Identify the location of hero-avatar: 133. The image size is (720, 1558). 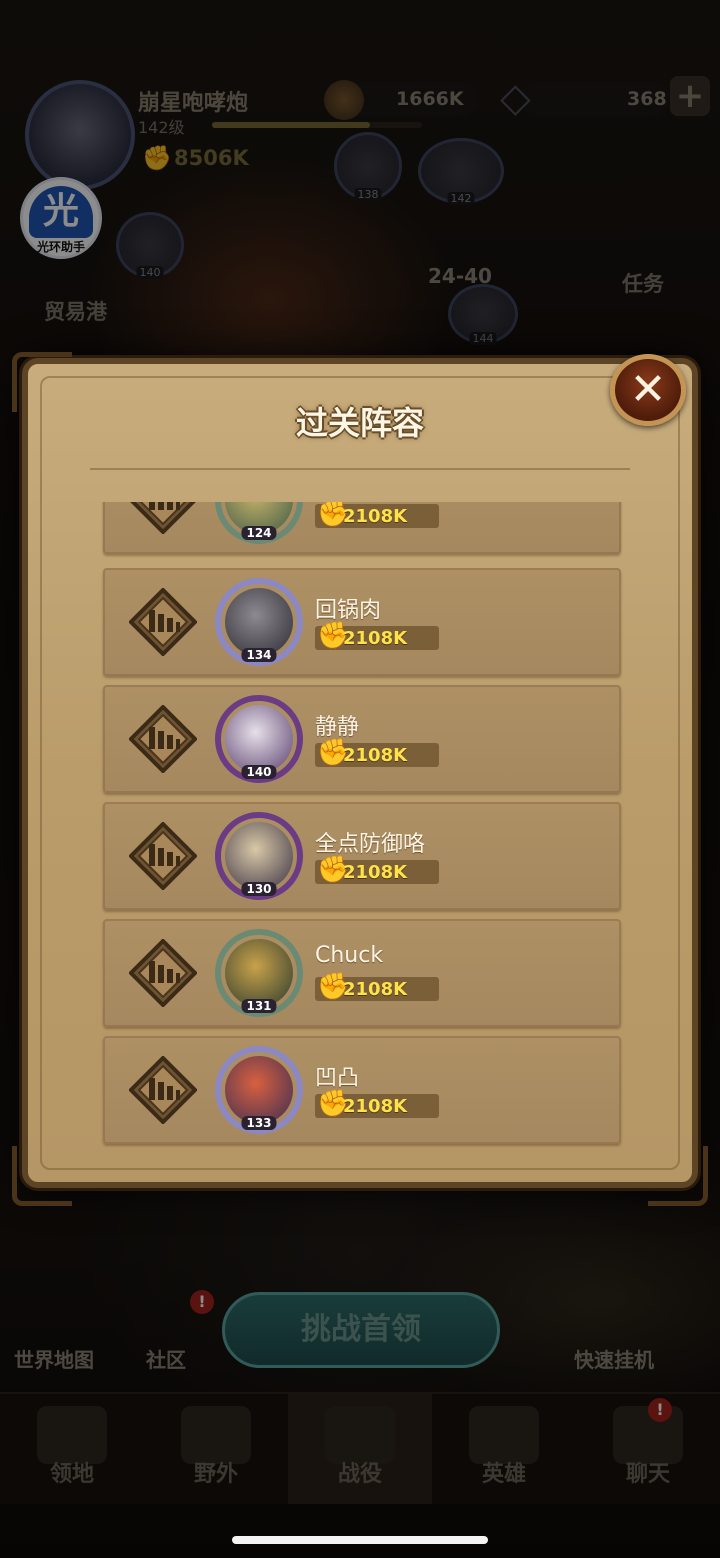
(259, 1090).